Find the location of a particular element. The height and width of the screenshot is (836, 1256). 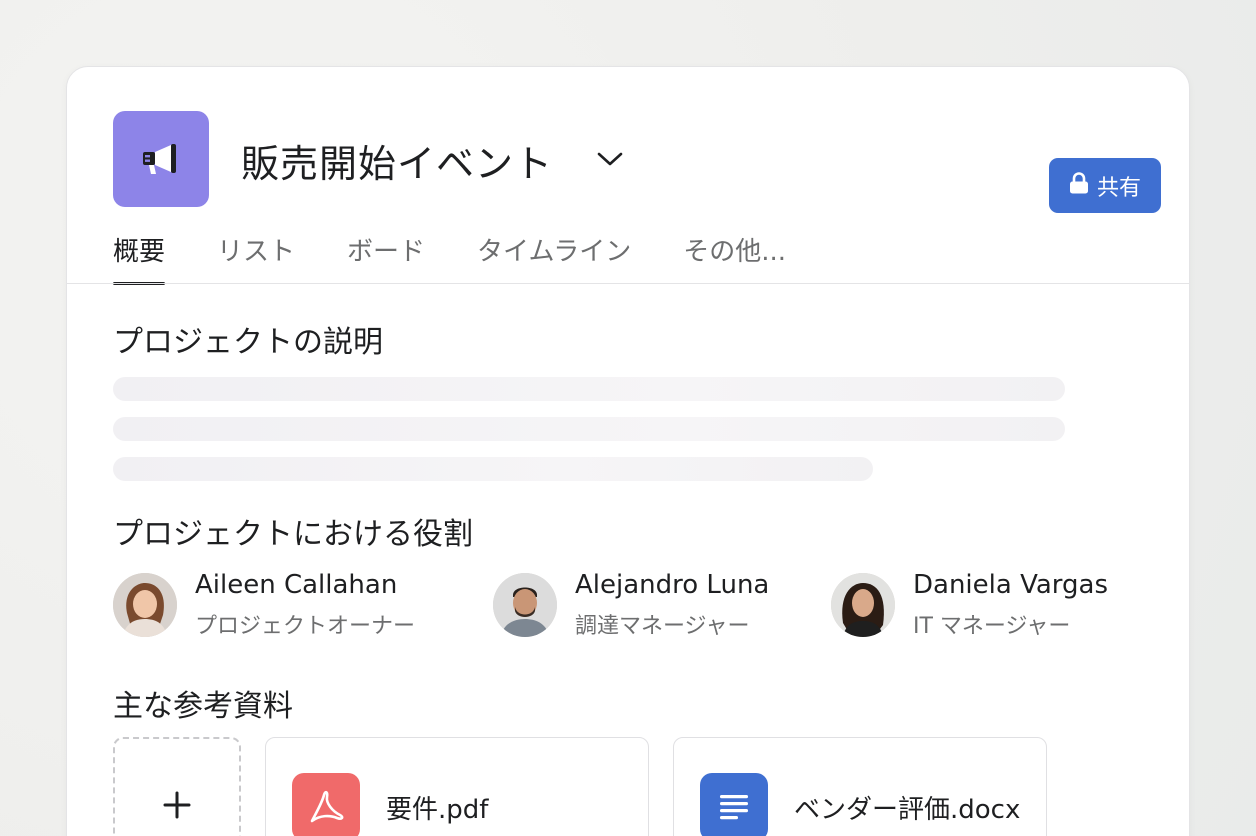

member-name: Alejandro Luna is located at coordinates (672, 585).